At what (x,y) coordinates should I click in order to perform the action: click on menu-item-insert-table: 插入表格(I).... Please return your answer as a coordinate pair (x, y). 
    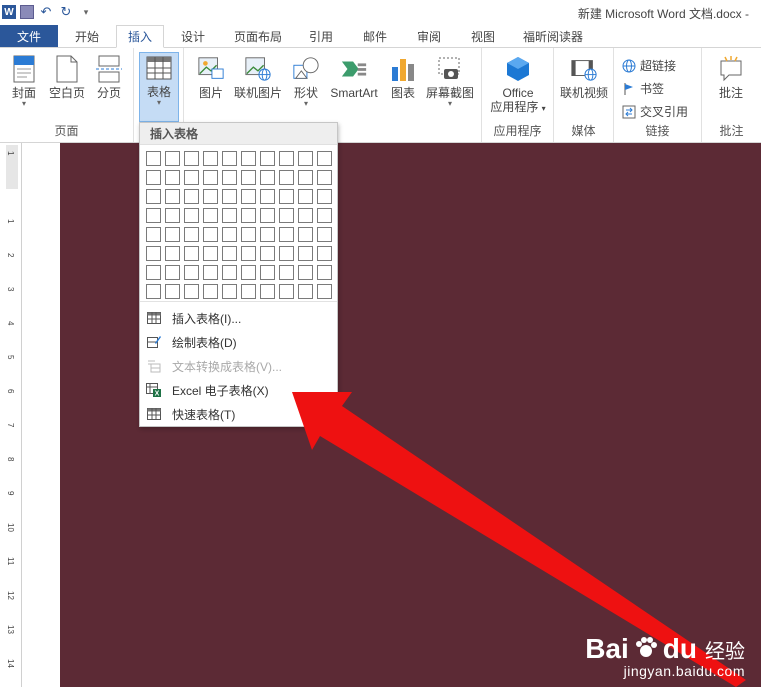
    Looking at the image, I should click on (238, 318).